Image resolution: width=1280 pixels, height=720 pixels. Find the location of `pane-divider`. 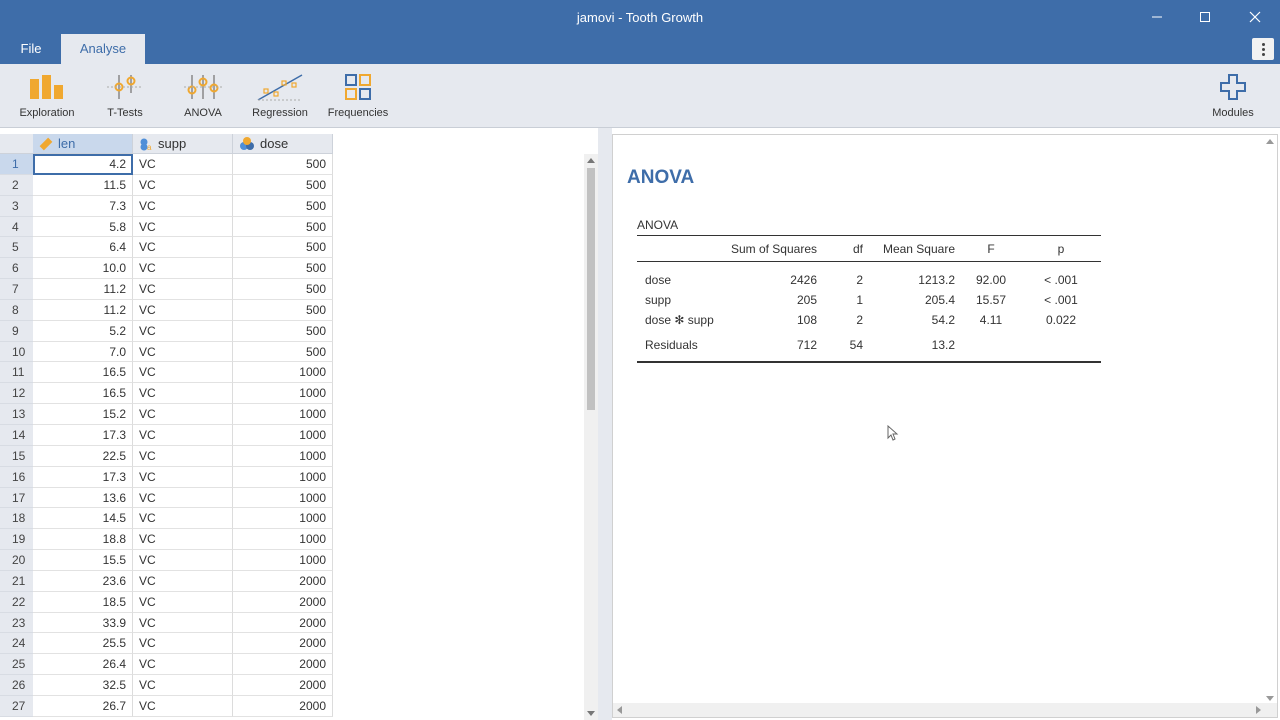

pane-divider is located at coordinates (605, 424).